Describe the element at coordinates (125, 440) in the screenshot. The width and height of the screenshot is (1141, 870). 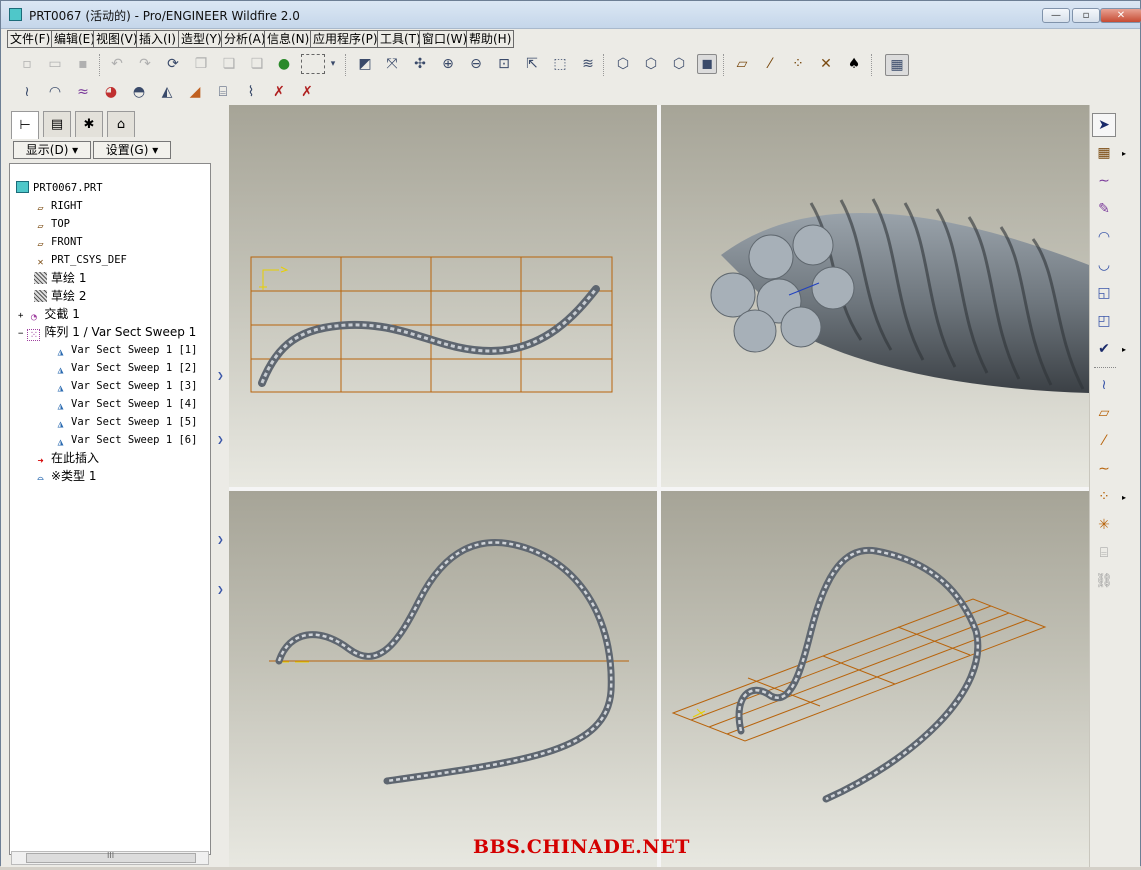
I see `tree-item-sweep-6: ◮ Var Sect Sweep 1 [6]` at that location.